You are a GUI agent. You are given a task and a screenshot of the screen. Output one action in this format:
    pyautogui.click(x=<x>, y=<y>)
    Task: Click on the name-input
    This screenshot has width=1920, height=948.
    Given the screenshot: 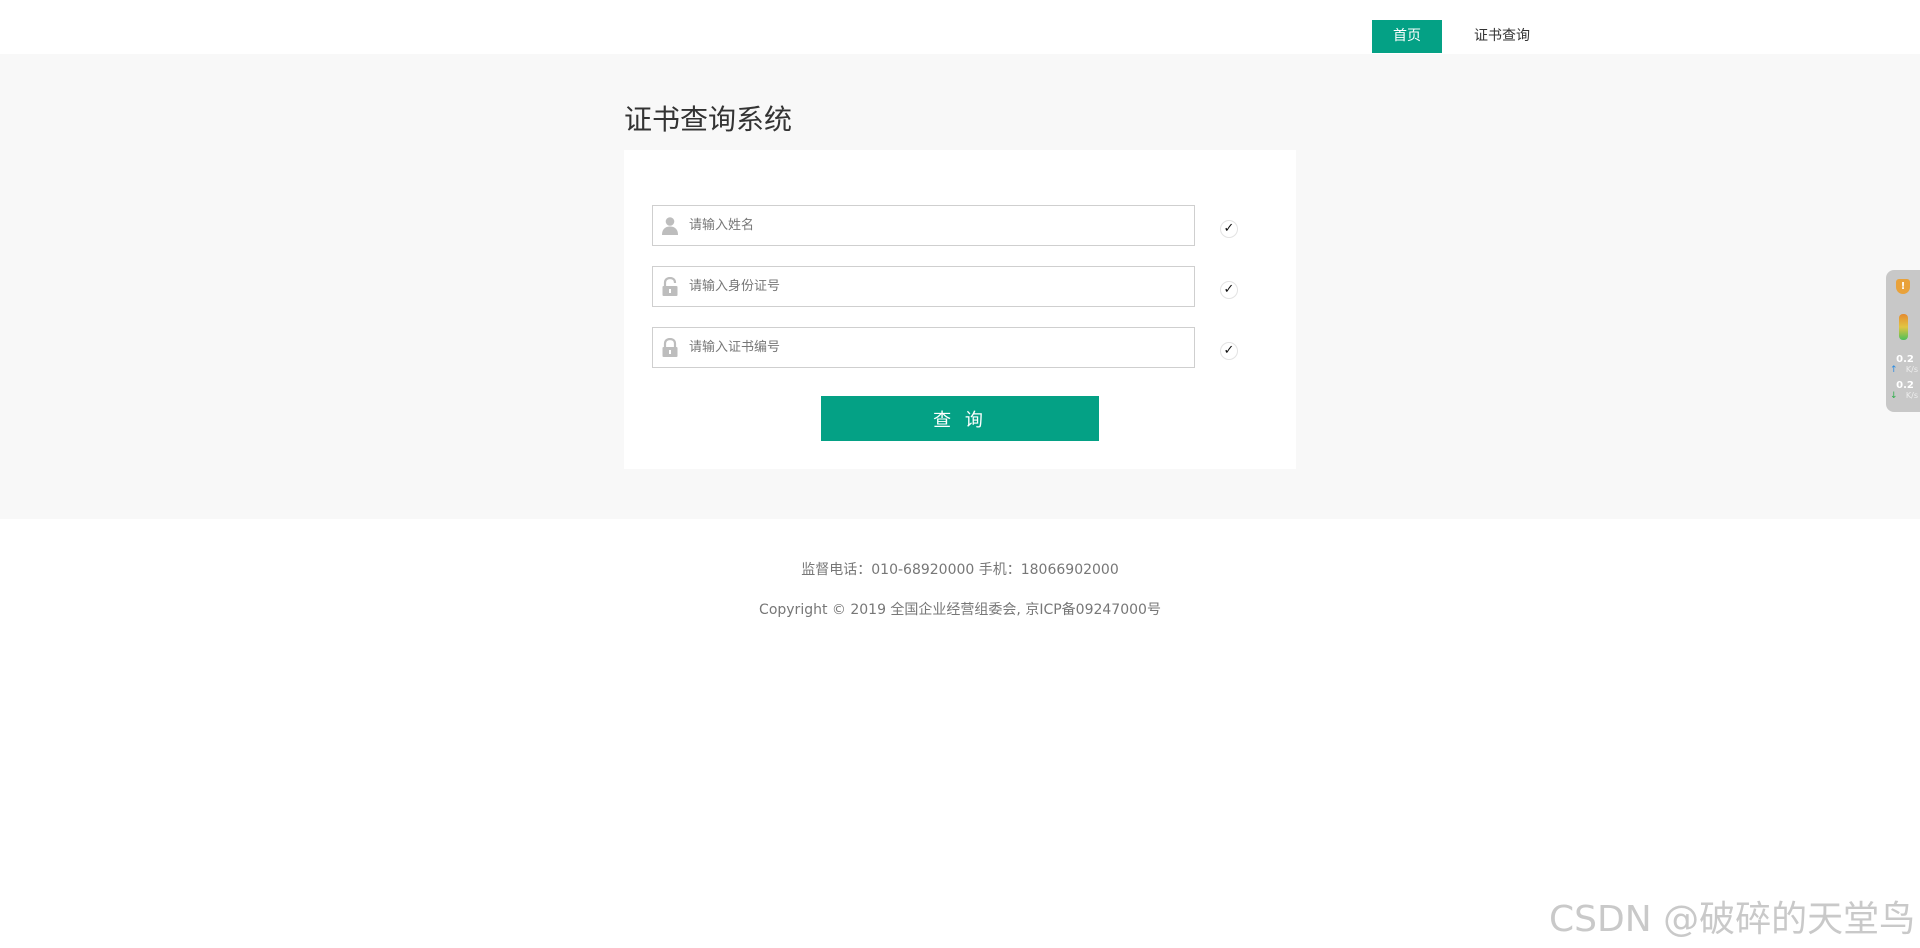 What is the action you would take?
    pyautogui.click(x=936, y=225)
    